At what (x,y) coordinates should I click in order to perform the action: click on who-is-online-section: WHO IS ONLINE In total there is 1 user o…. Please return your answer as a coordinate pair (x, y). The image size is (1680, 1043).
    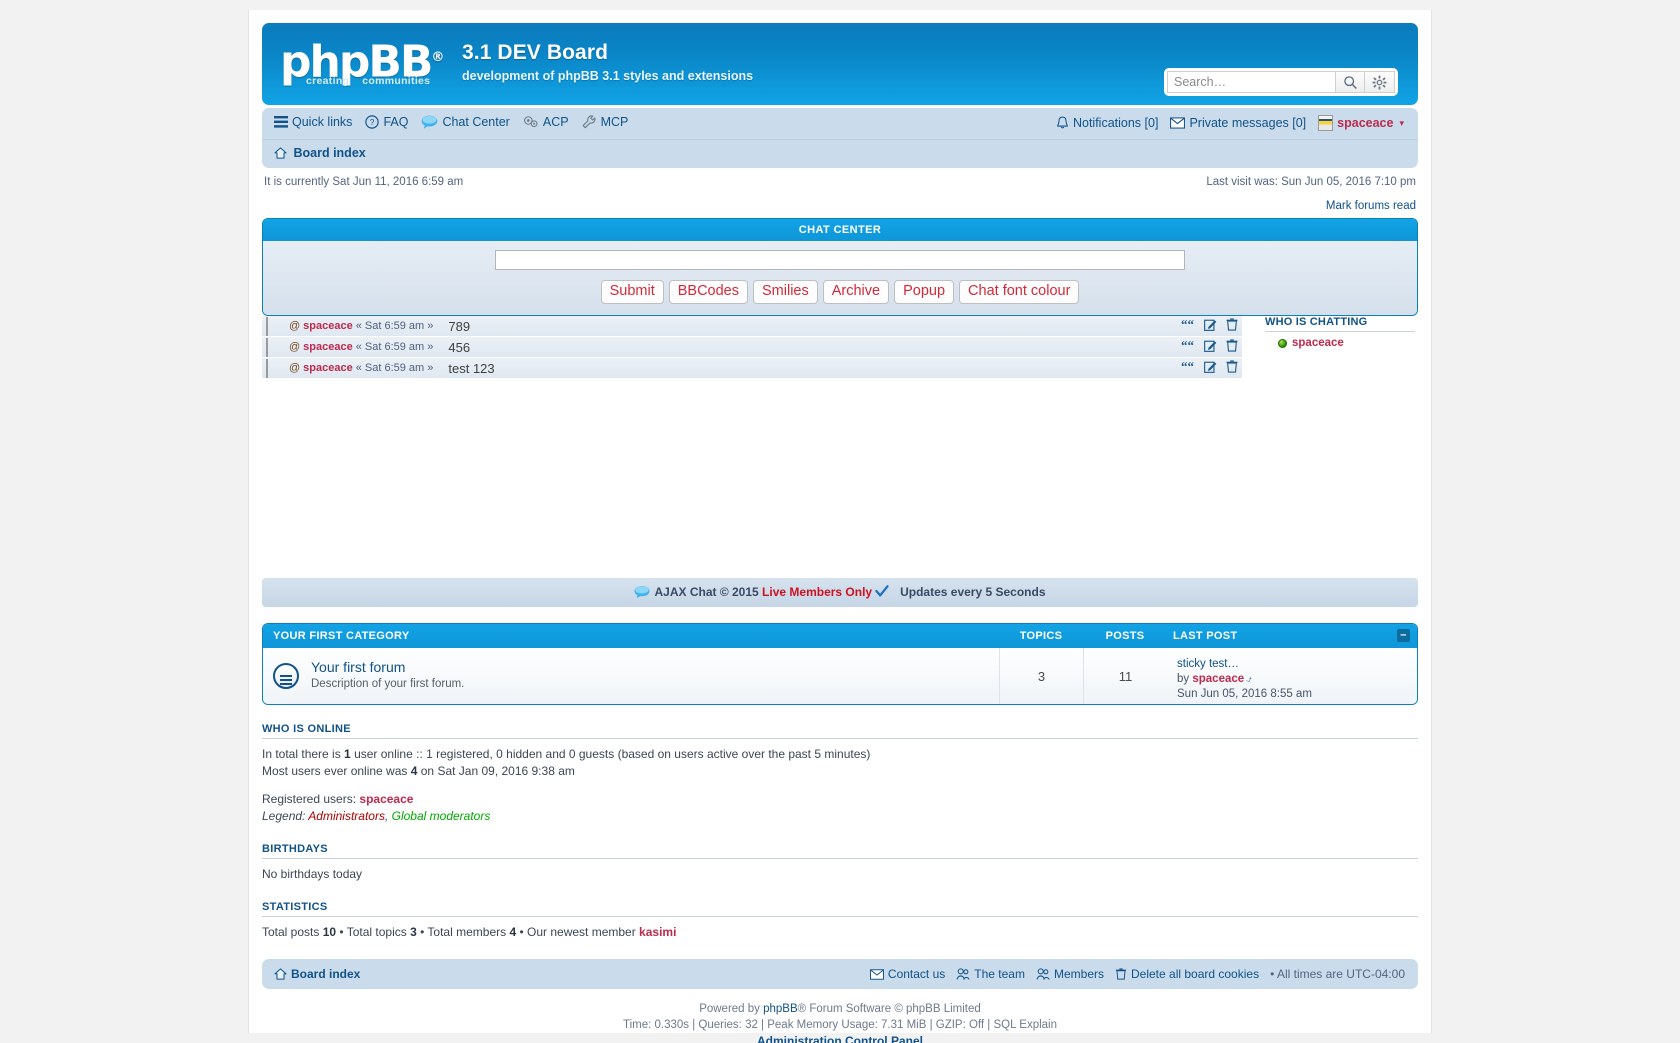
    Looking at the image, I should click on (840, 774).